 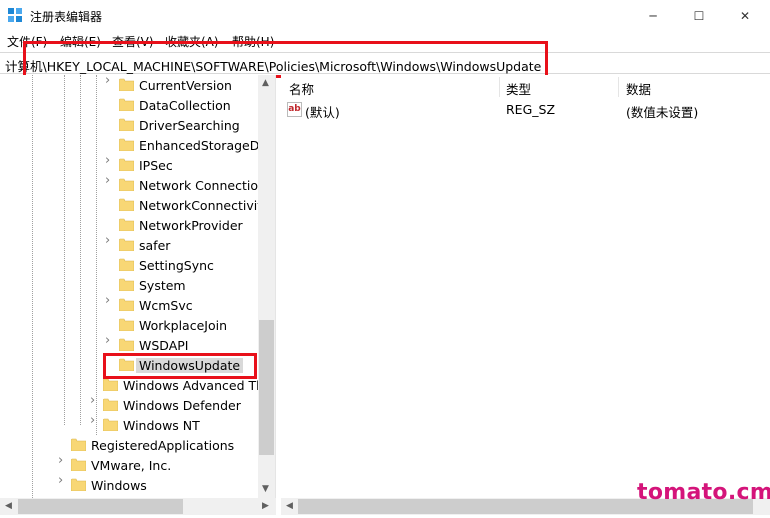 What do you see at coordinates (185, 85) in the screenshot?
I see `tree-item-label: CurrentVersion` at bounding box center [185, 85].